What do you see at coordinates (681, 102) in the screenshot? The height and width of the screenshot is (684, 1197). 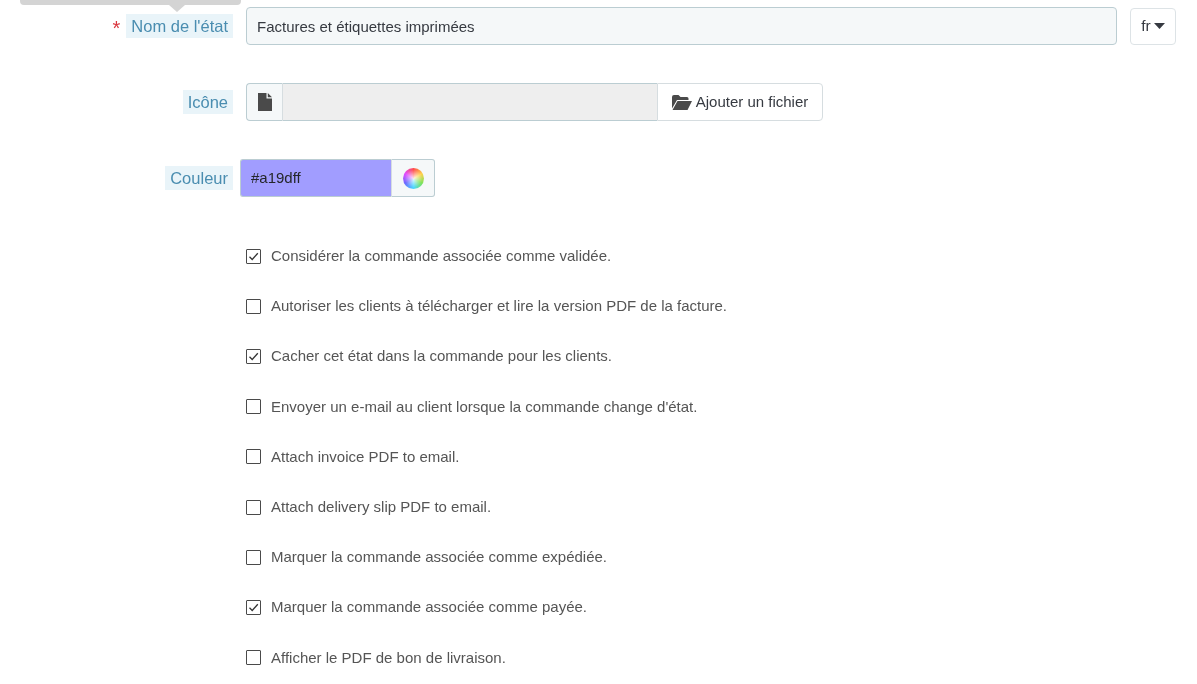 I see `folder-icon` at bounding box center [681, 102].